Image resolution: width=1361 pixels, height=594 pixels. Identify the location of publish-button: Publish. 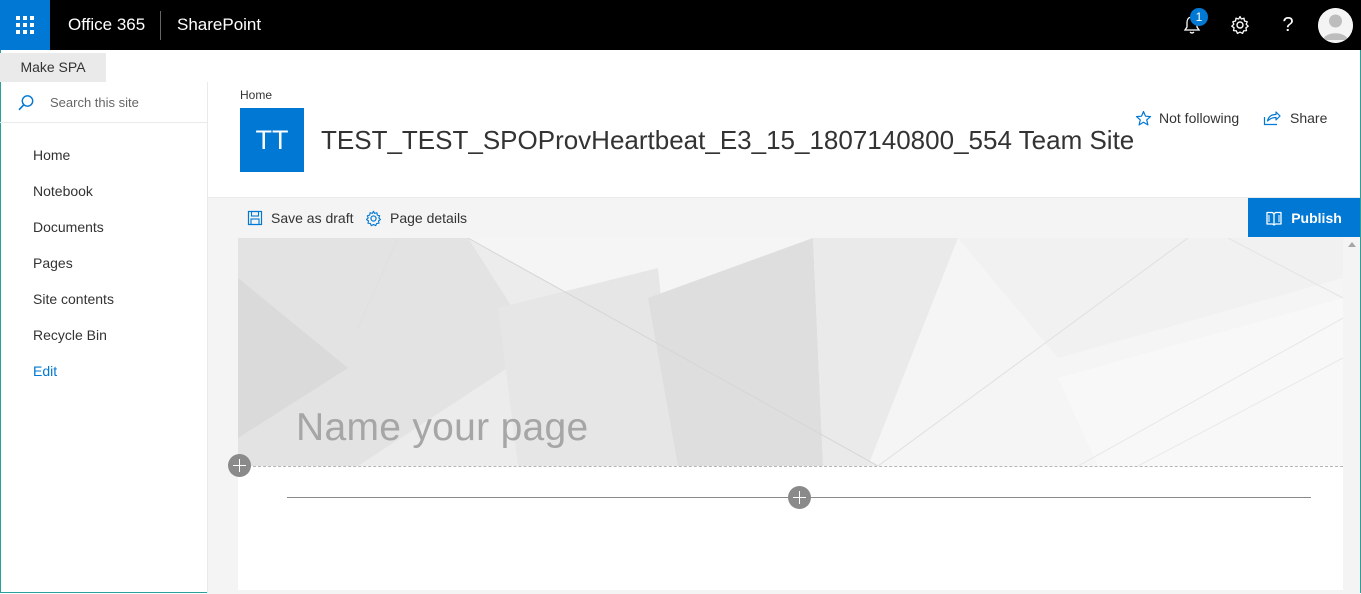
(1304, 218).